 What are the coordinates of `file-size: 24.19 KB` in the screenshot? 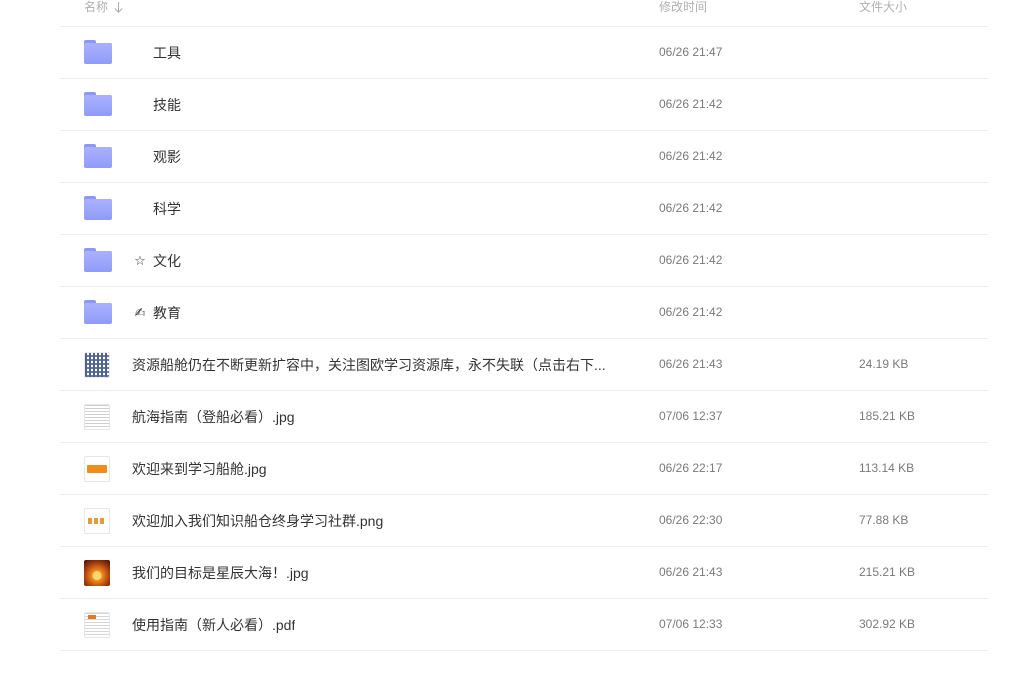 It's located at (884, 364).